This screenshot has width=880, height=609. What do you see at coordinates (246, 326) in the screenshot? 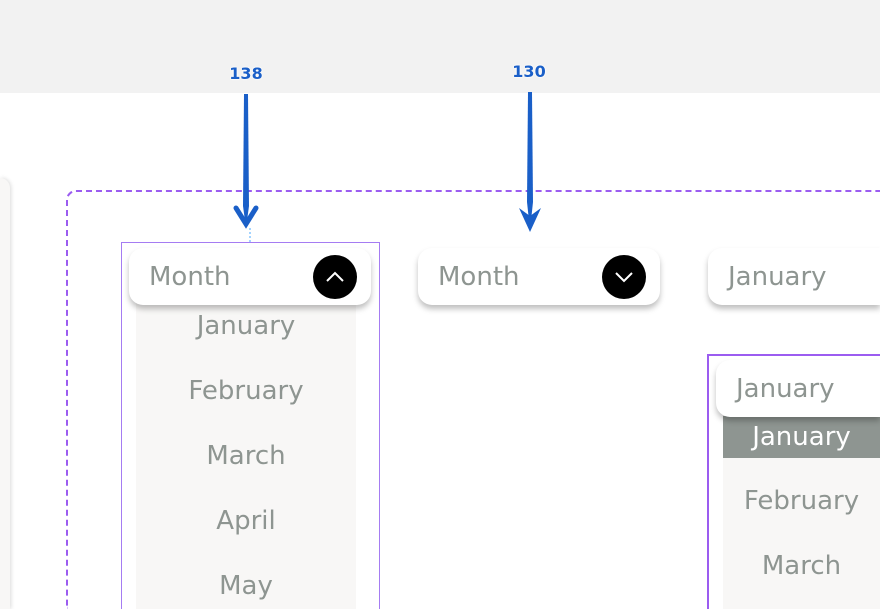
I see `option-item: January` at bounding box center [246, 326].